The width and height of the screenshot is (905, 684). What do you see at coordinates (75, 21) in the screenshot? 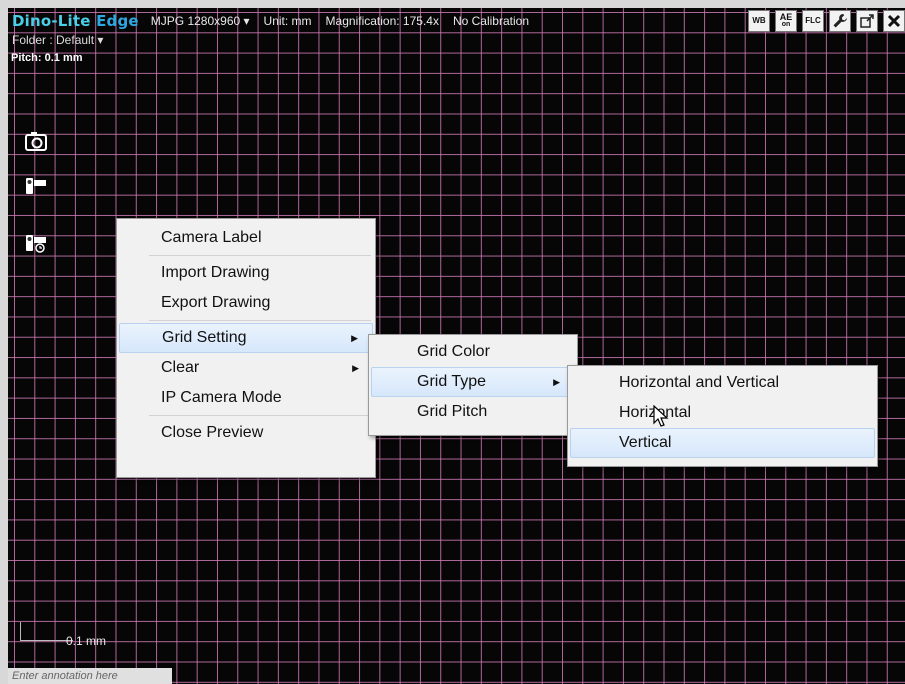
I see `app-title: Dino-Lite Edge` at bounding box center [75, 21].